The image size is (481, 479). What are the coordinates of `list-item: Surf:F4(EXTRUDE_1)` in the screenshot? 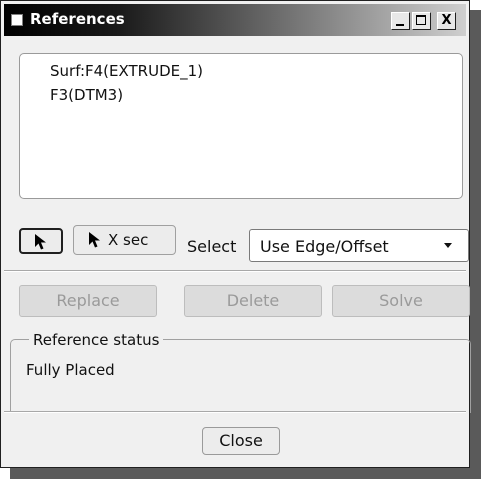 It's located at (126, 71).